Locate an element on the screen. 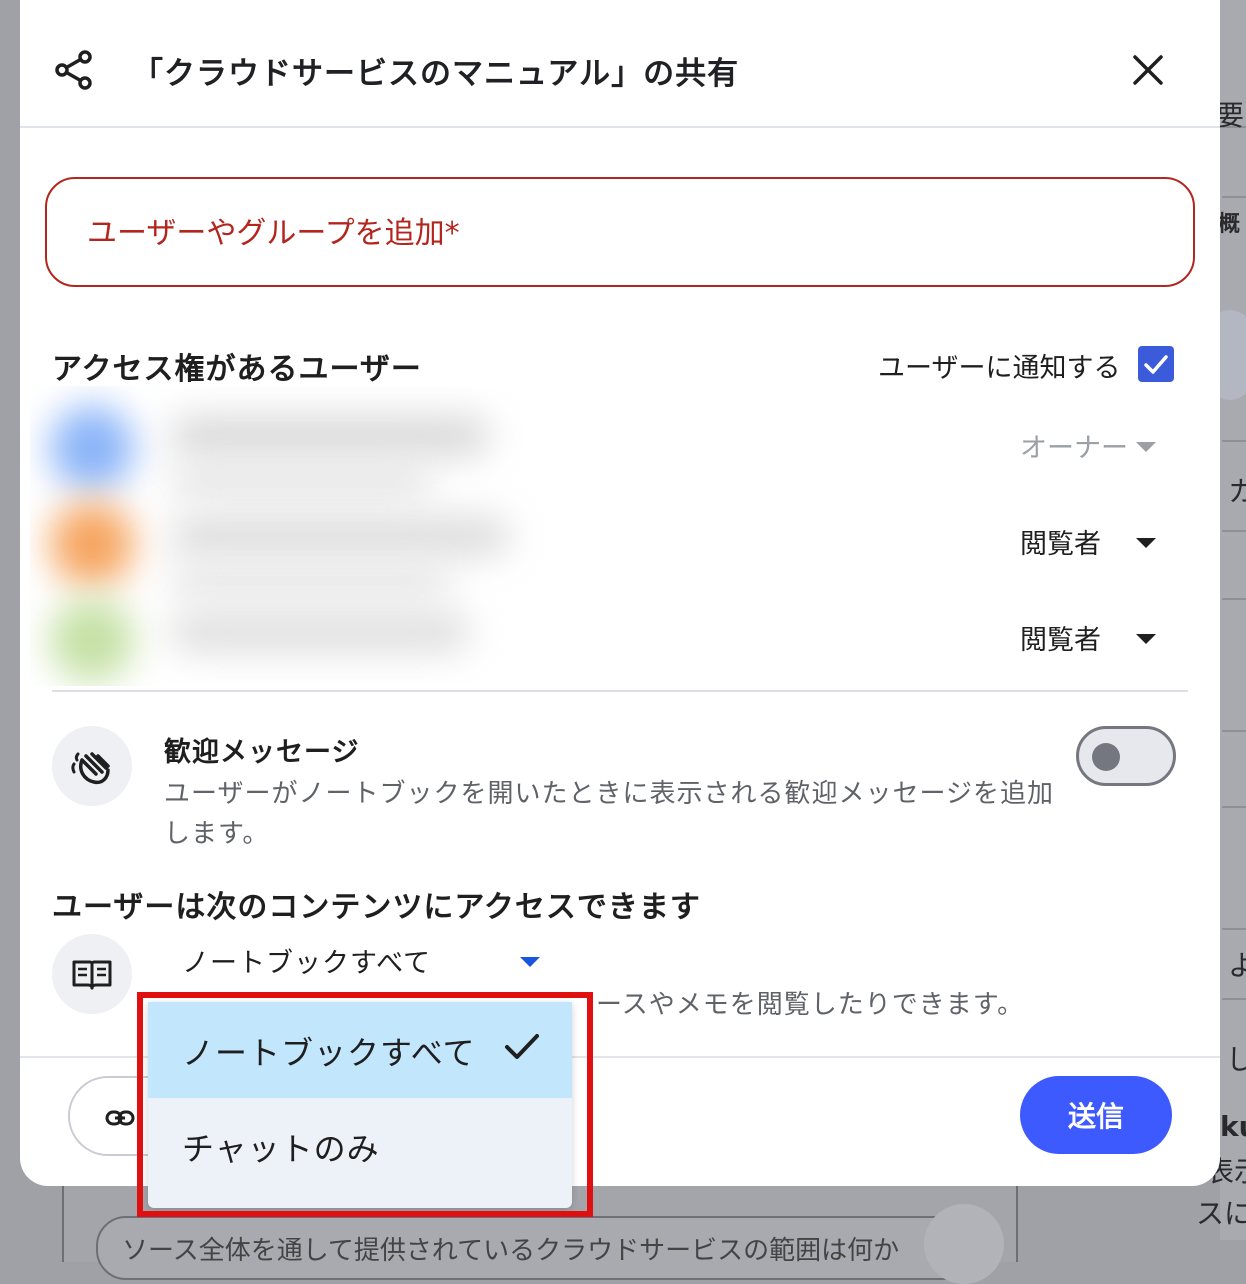  send-button: 送信 is located at coordinates (1096, 1115).